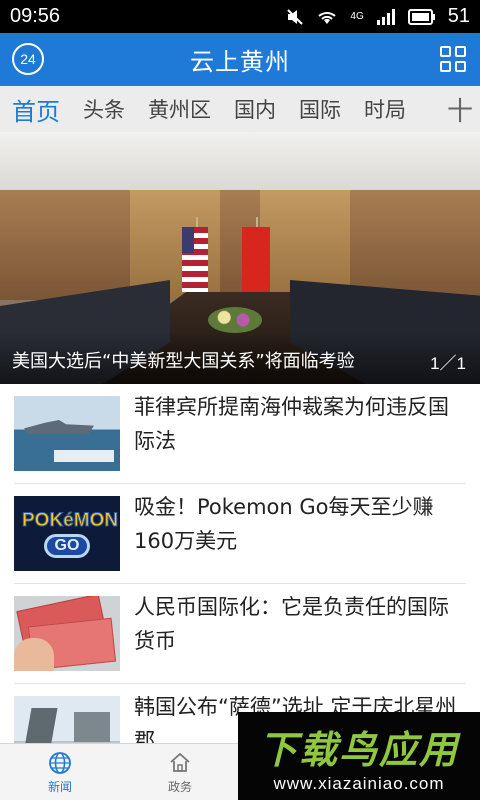  What do you see at coordinates (59, 786) in the screenshot?
I see `nav-news-label: 新闻` at bounding box center [59, 786].